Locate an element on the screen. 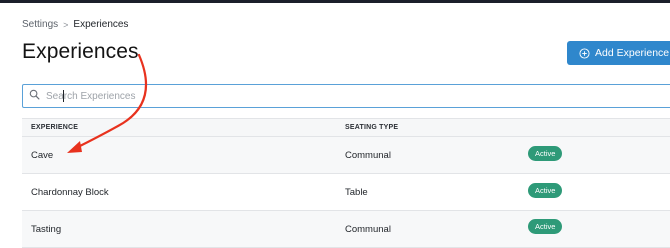 Image resolution: width=670 pixels, height=248 pixels. plus-circle-icon is located at coordinates (584, 53).